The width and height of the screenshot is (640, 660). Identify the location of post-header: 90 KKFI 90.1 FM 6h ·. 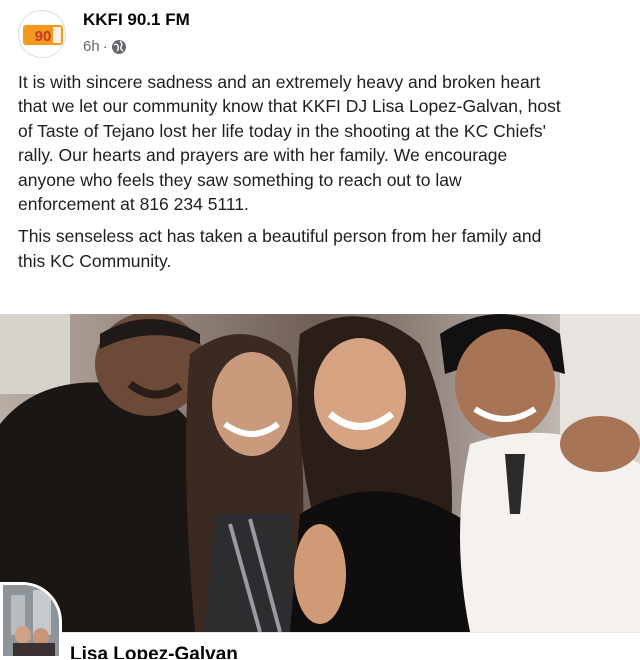
(321, 33).